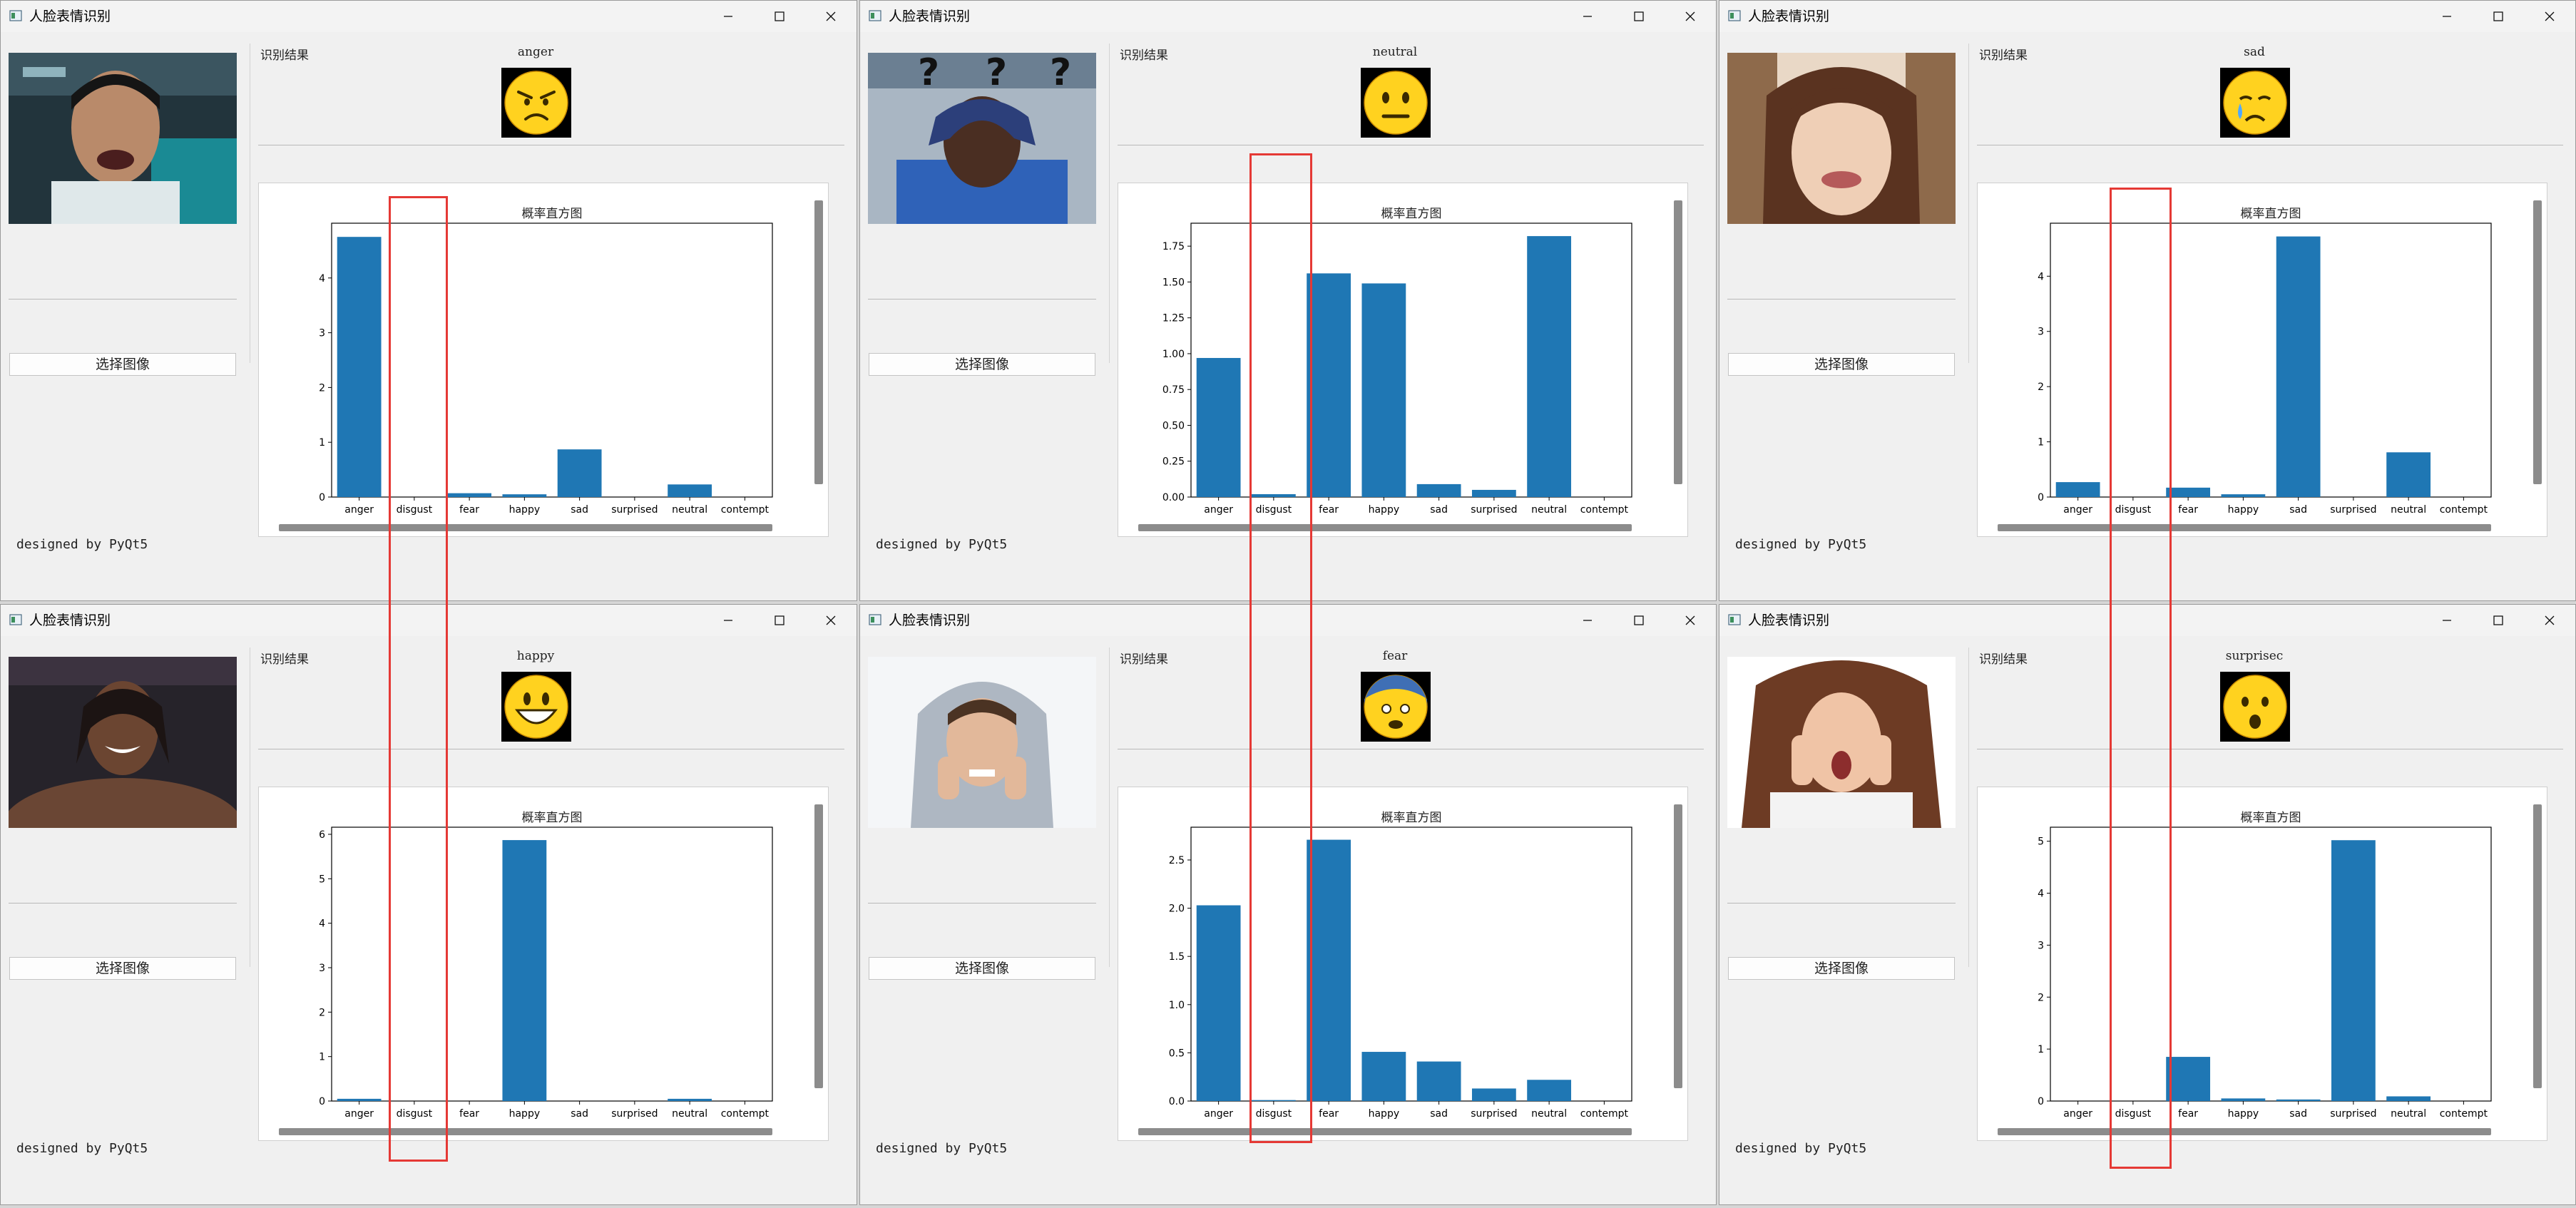 This screenshot has height=1208, width=2576. I want to click on footer-credit: designed by PyQt5, so click(942, 544).